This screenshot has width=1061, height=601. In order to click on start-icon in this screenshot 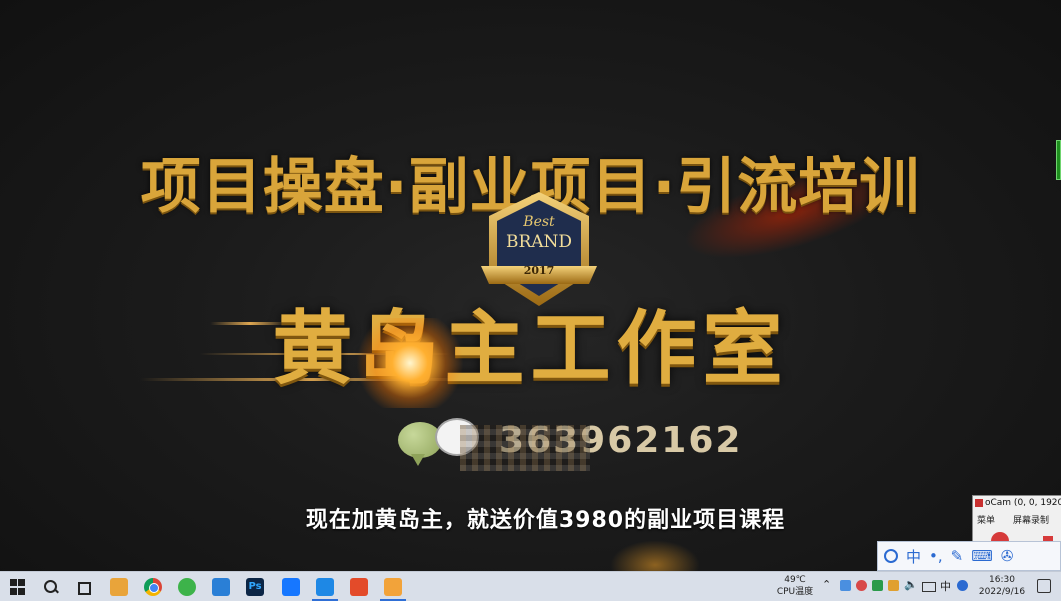, I will do `click(18, 587)`.